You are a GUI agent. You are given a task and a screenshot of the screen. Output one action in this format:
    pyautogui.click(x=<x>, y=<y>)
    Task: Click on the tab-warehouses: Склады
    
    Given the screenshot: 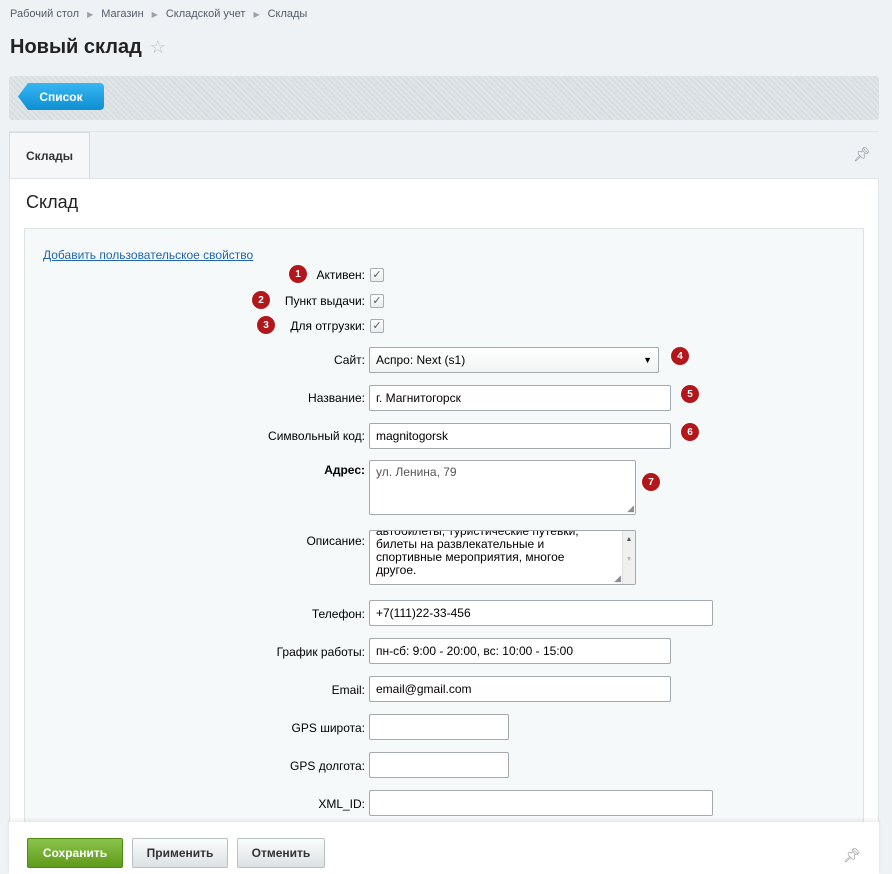 What is the action you would take?
    pyautogui.click(x=49, y=155)
    